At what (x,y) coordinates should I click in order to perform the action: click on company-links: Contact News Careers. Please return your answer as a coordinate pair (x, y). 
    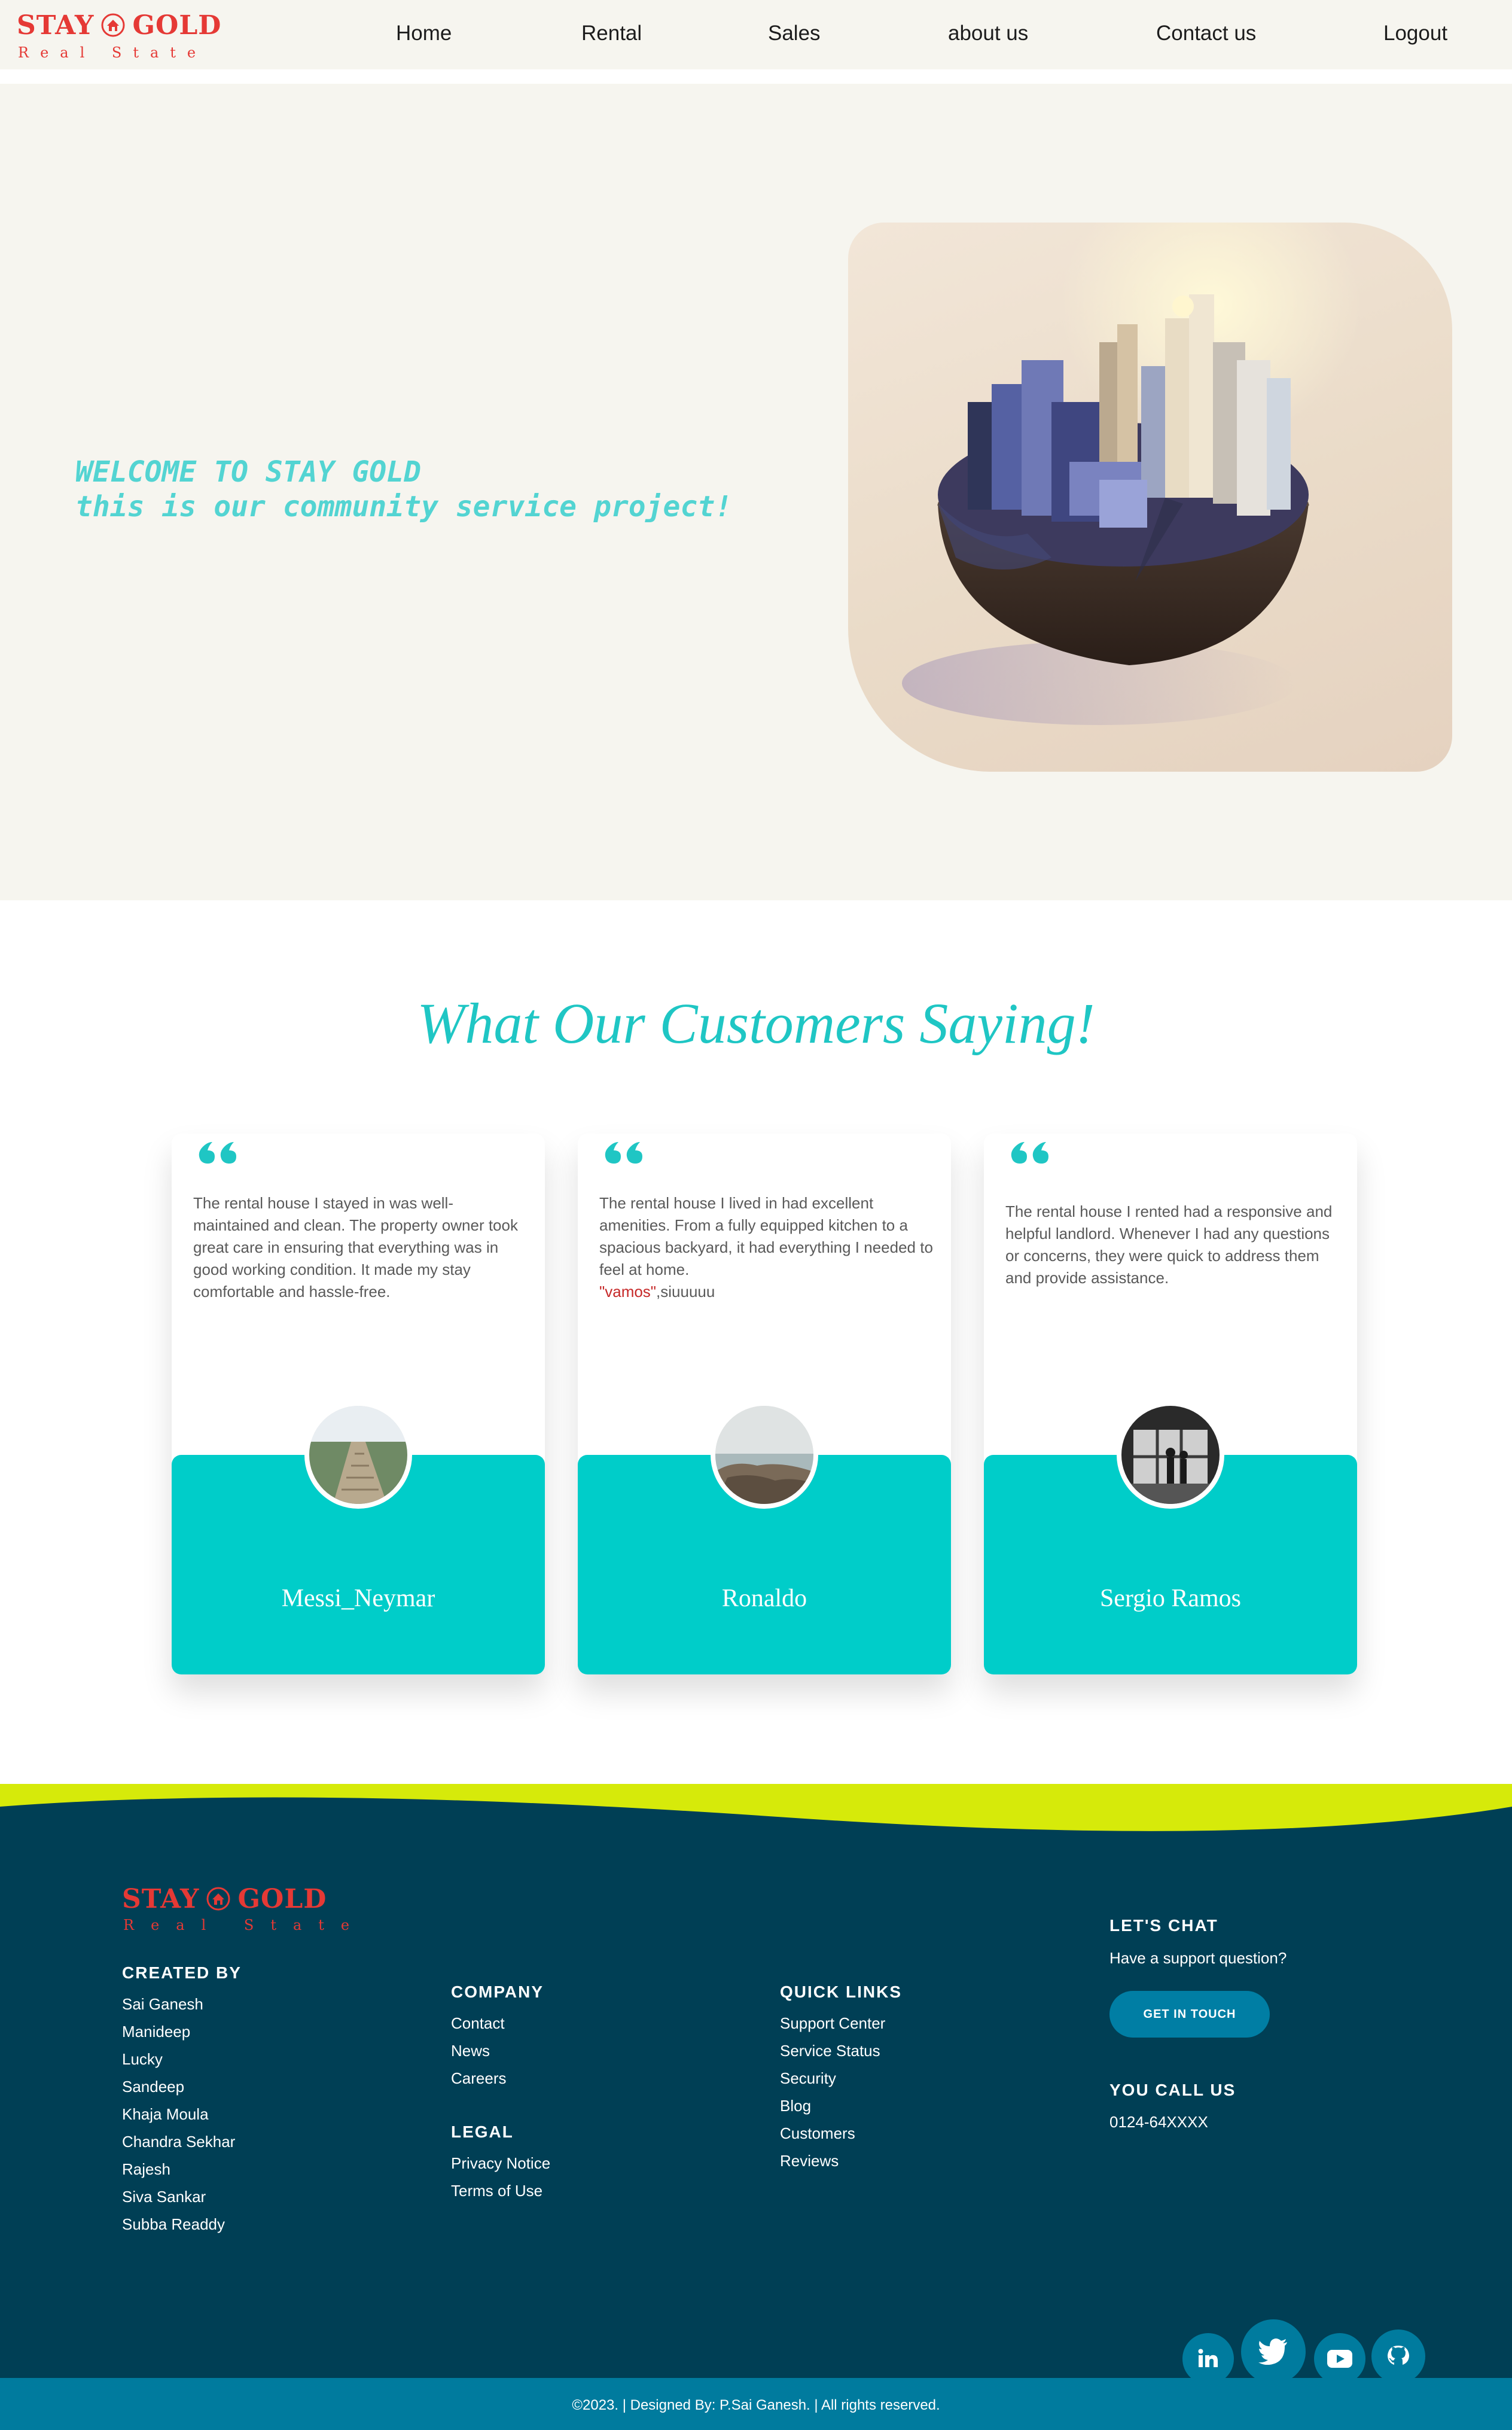
    Looking at the image, I should click on (478, 2050).